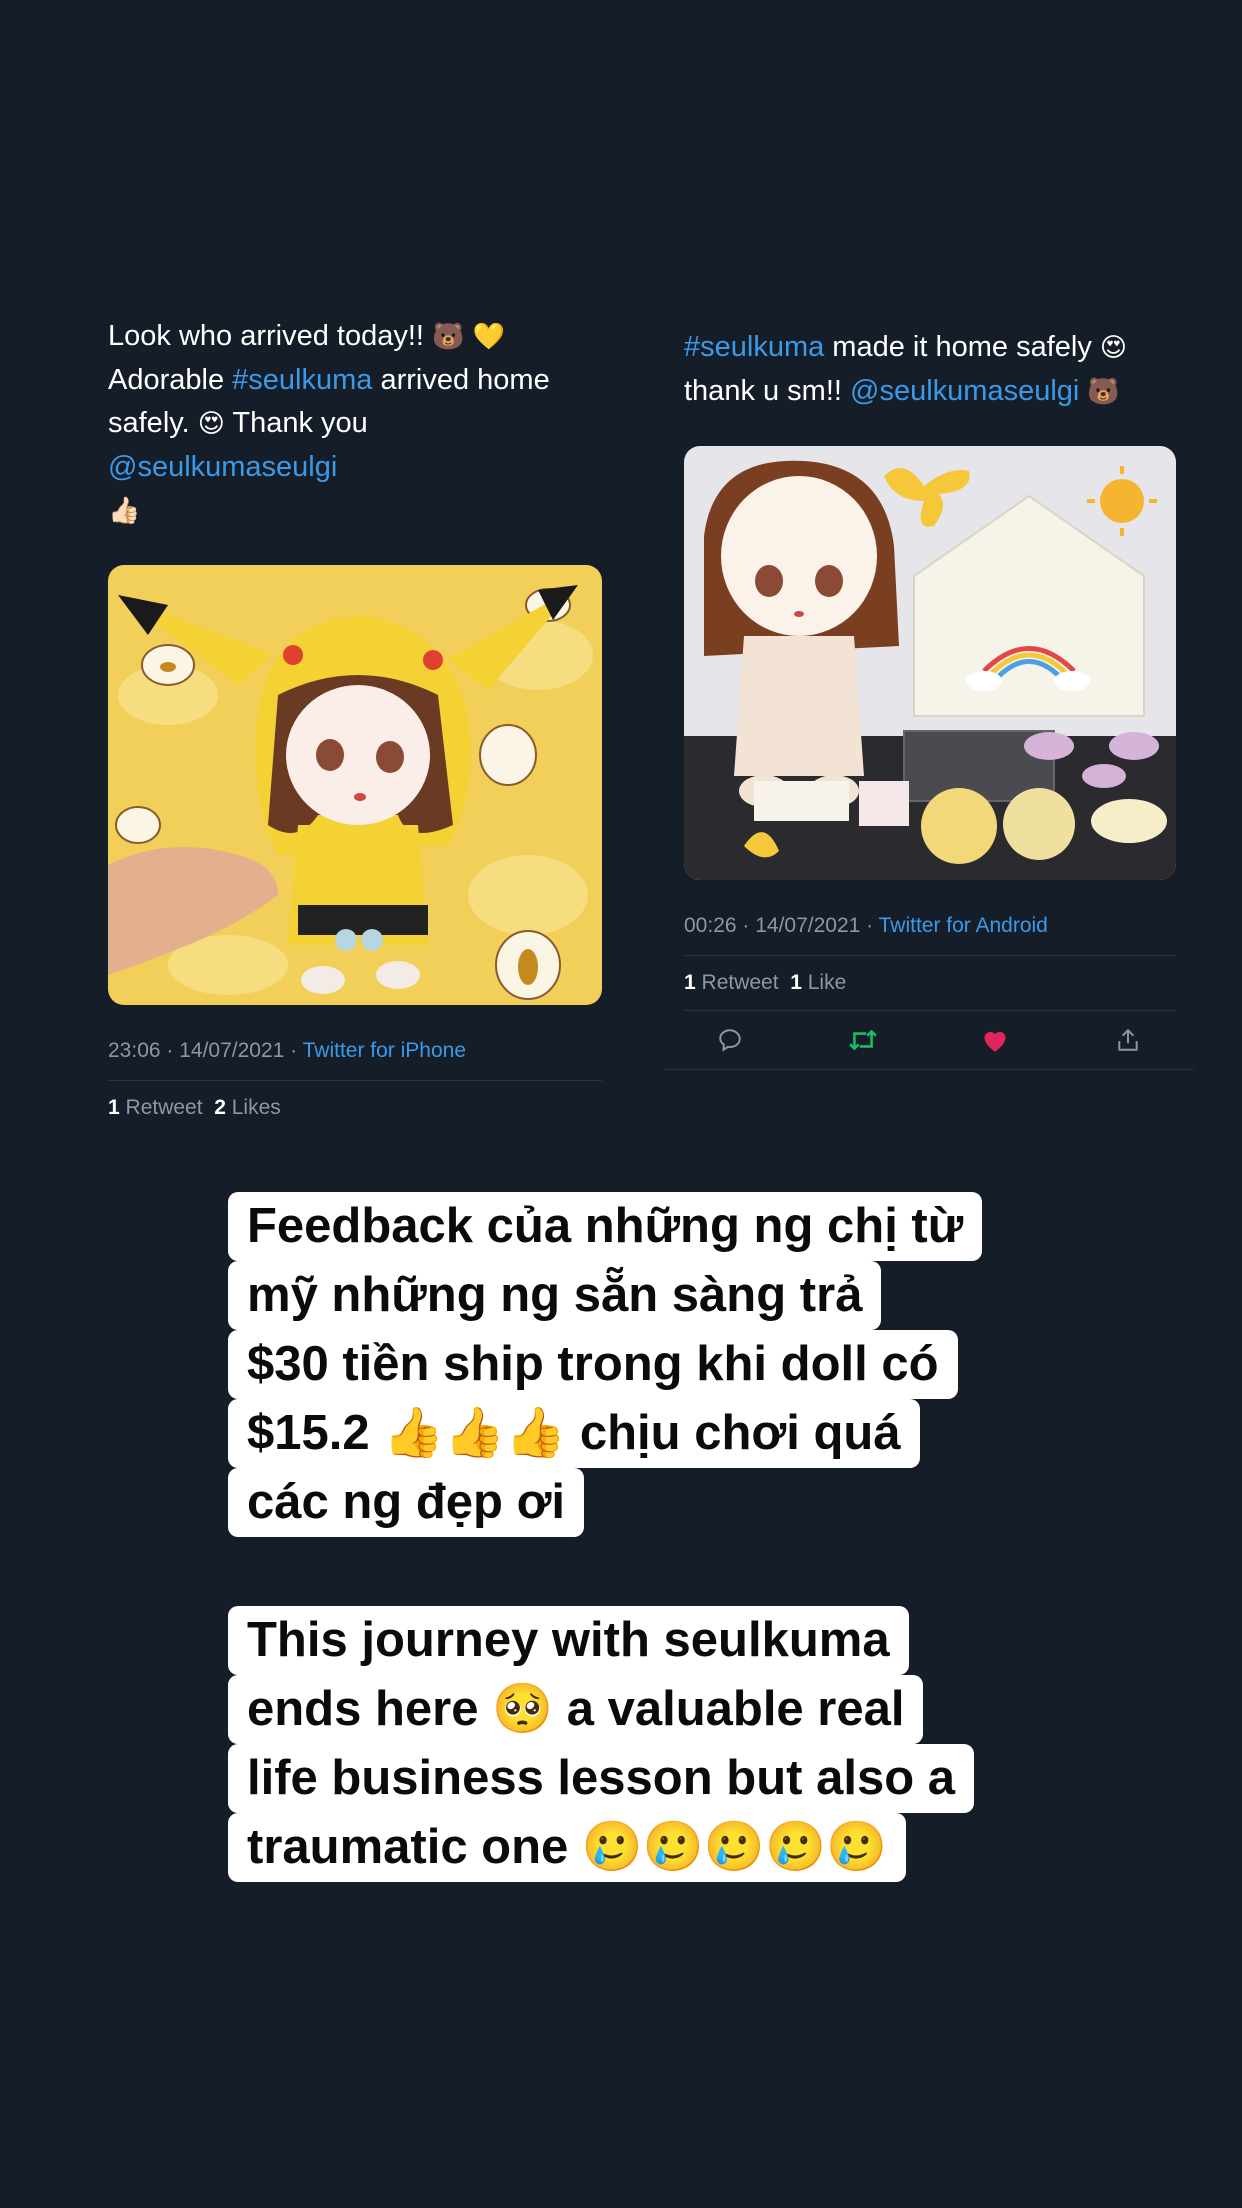 The height and width of the screenshot is (2208, 1242). I want to click on tweet-photo-pikachu-doll, so click(355, 785).